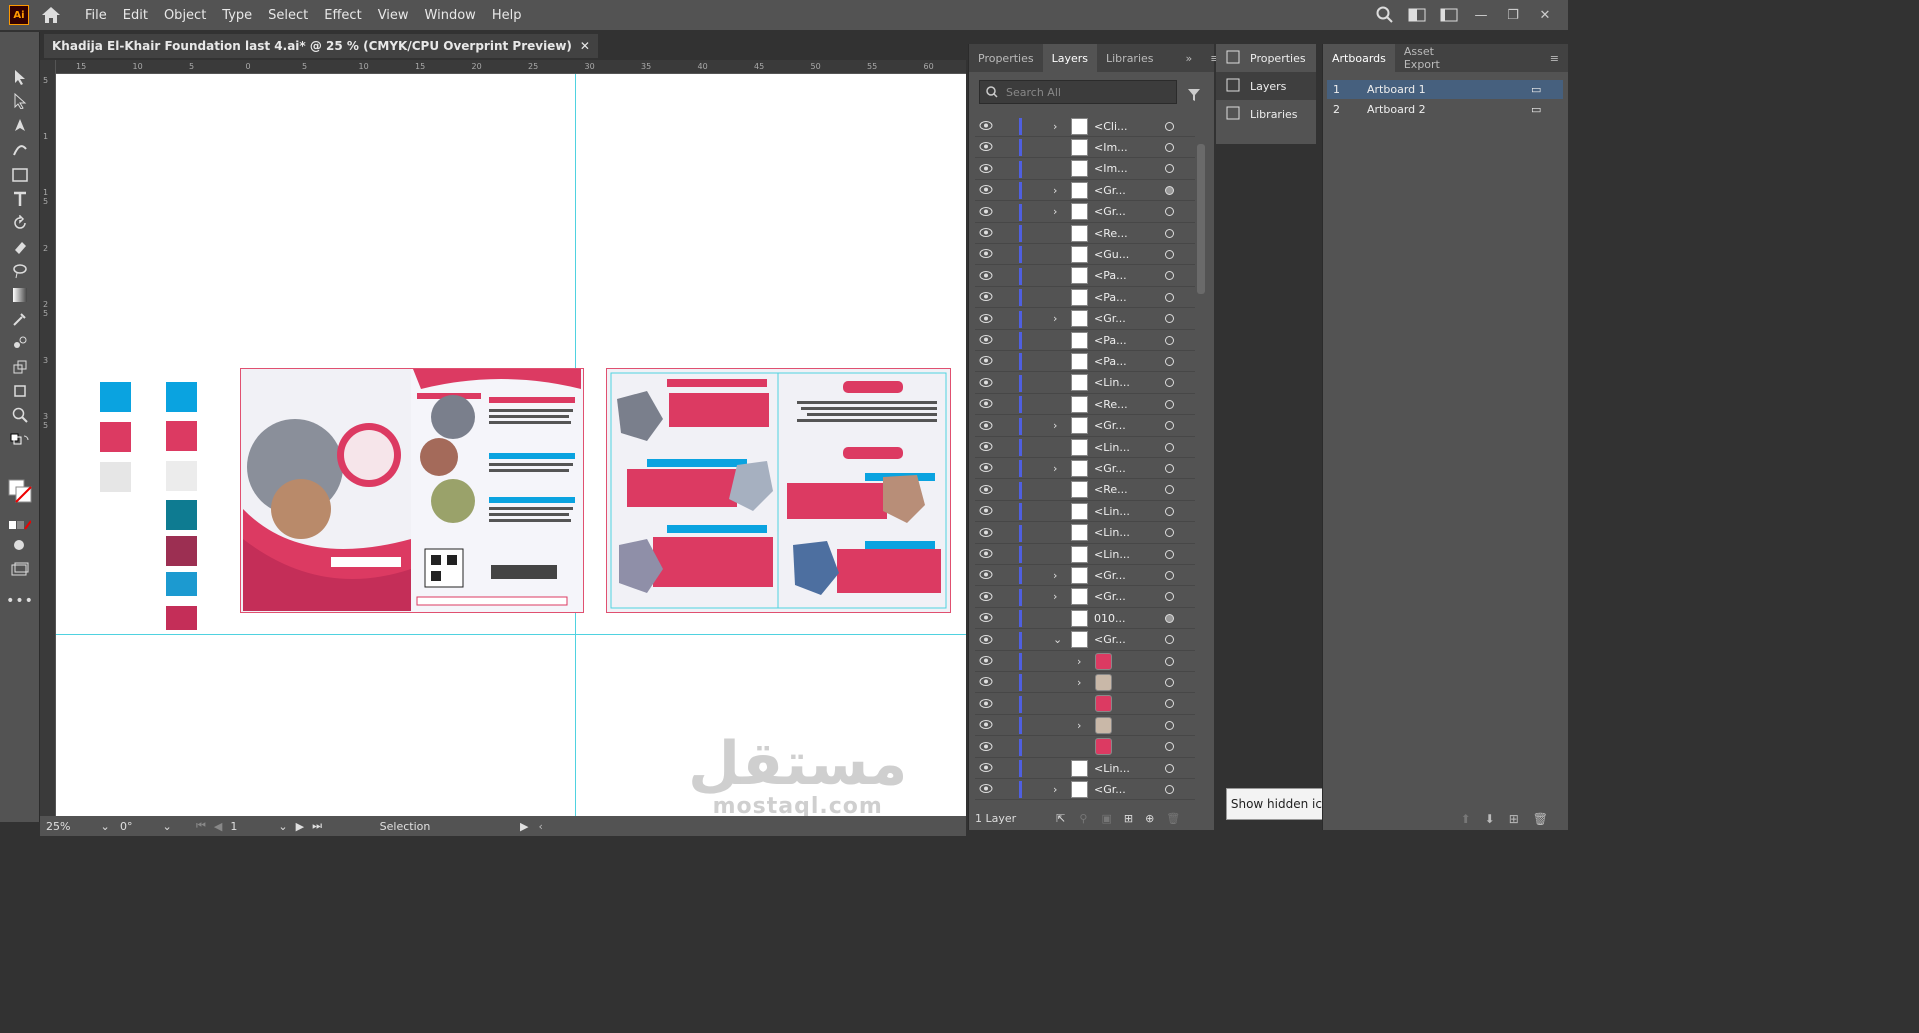 Image resolution: width=1919 pixels, height=1033 pixels. Describe the element at coordinates (540, 826) in the screenshot. I see `scroll-left-icon: ‹` at that location.